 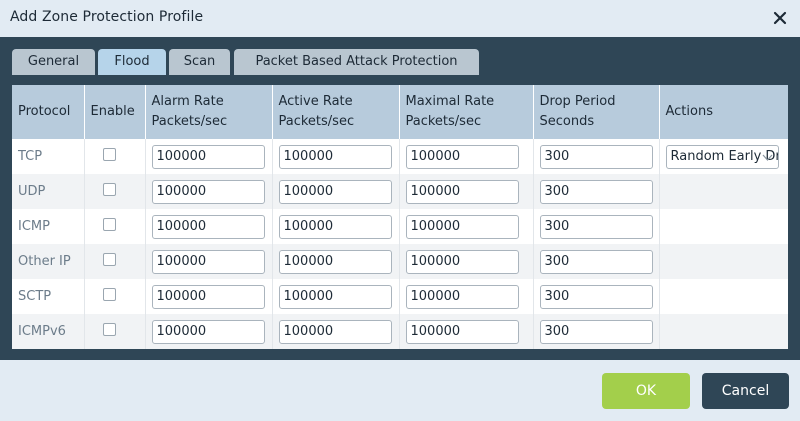 I want to click on protocol-cell: SCTP, so click(x=48, y=296).